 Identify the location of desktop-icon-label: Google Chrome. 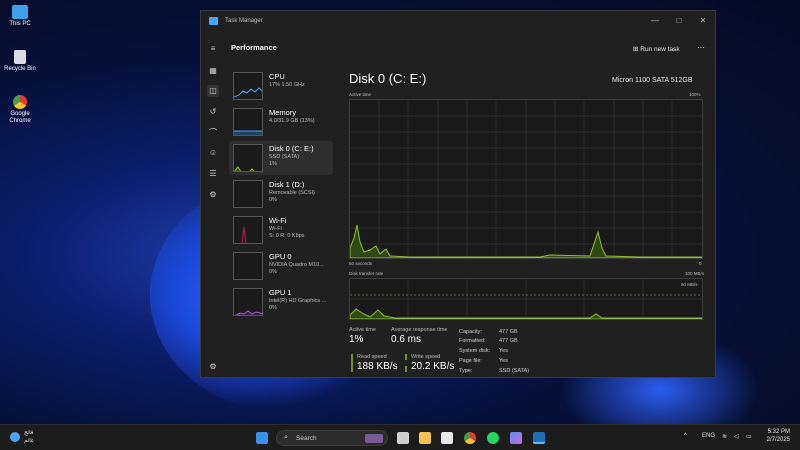
(20, 117).